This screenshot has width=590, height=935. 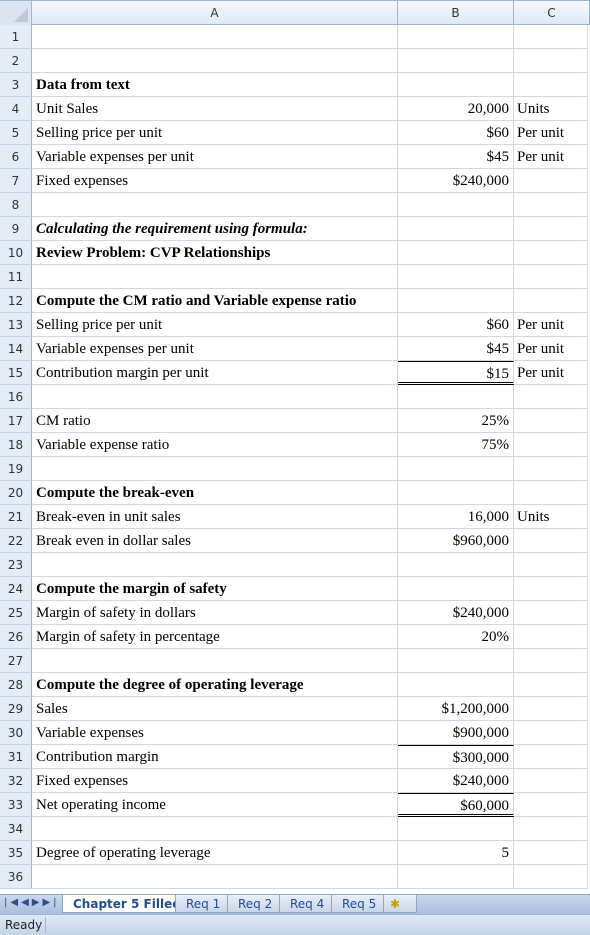 What do you see at coordinates (16, 85) in the screenshot?
I see `row-header: 3` at bounding box center [16, 85].